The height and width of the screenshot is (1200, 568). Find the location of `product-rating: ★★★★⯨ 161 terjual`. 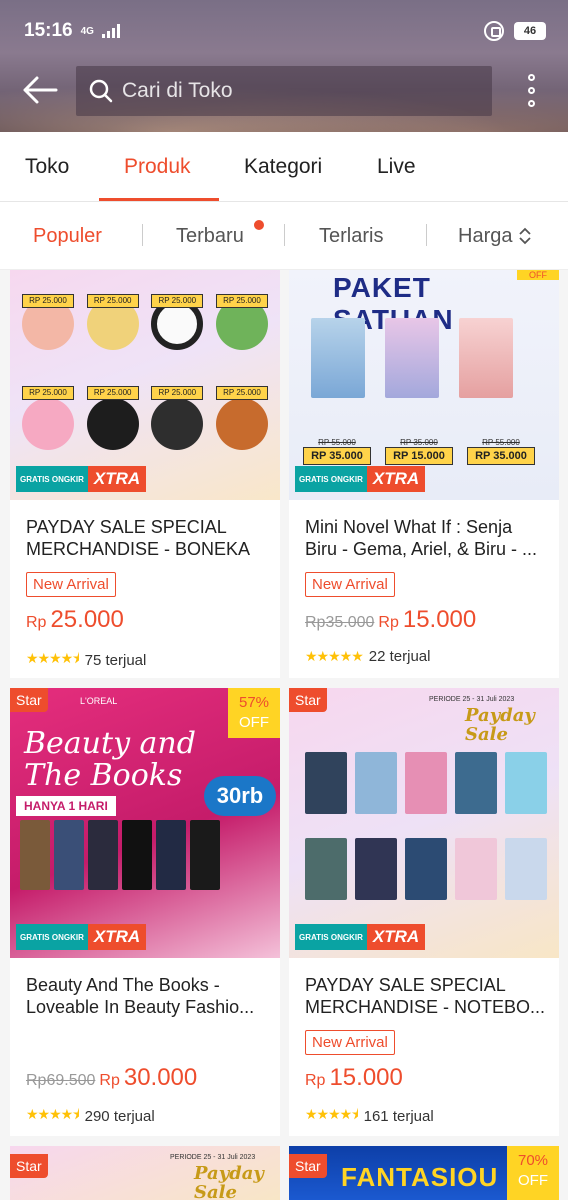

product-rating: ★★★★⯨ 161 terjual is located at coordinates (369, 1116).